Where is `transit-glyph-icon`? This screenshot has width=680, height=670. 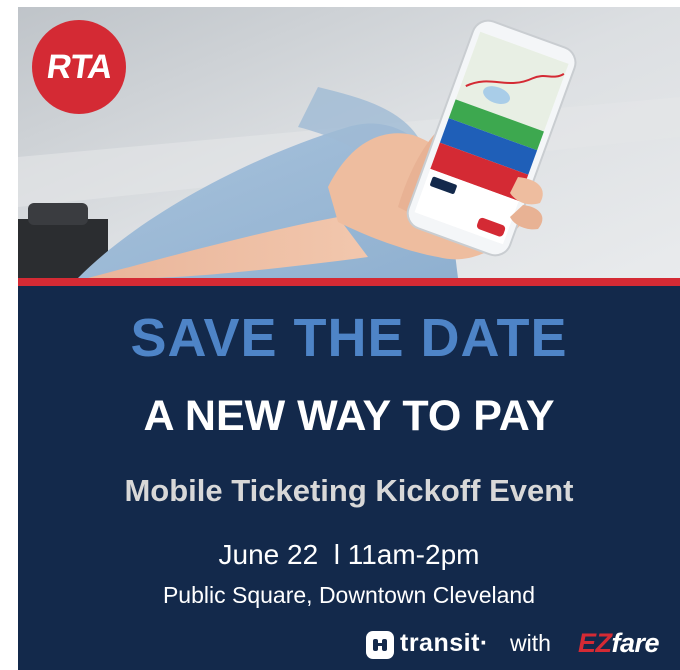
transit-glyph-icon is located at coordinates (380, 645).